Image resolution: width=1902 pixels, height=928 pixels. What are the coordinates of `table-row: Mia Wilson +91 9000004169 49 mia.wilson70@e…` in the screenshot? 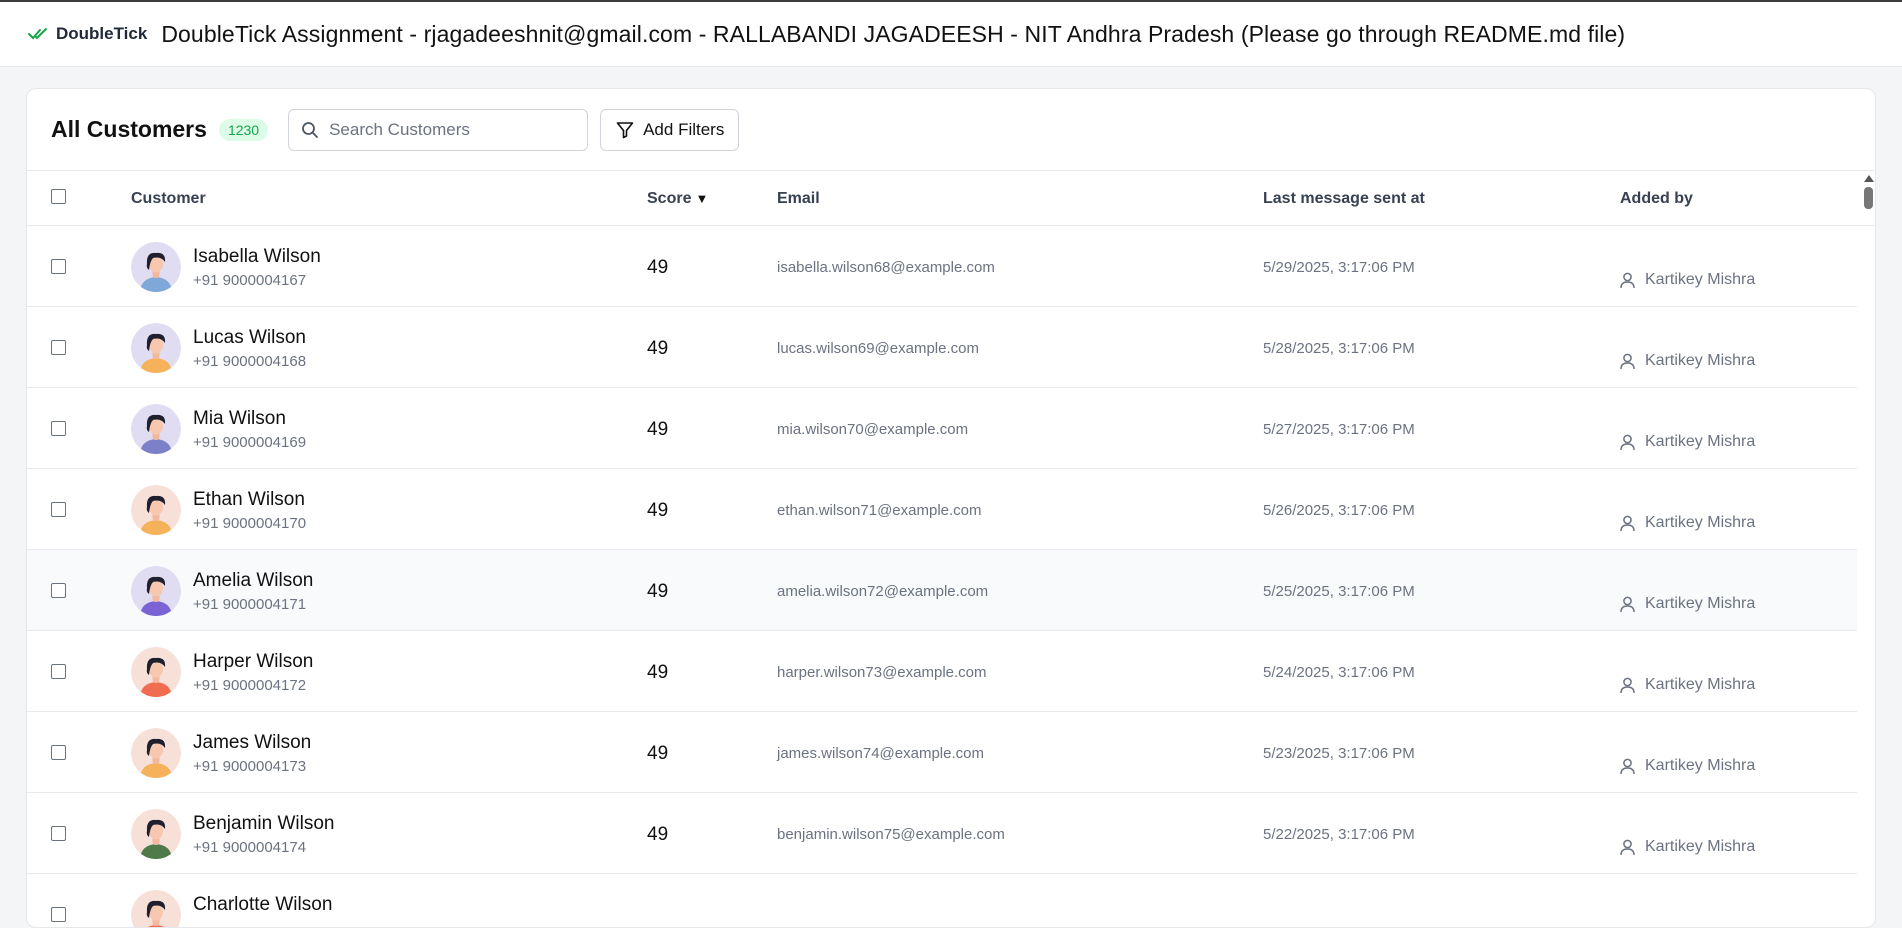 It's located at (942, 428).